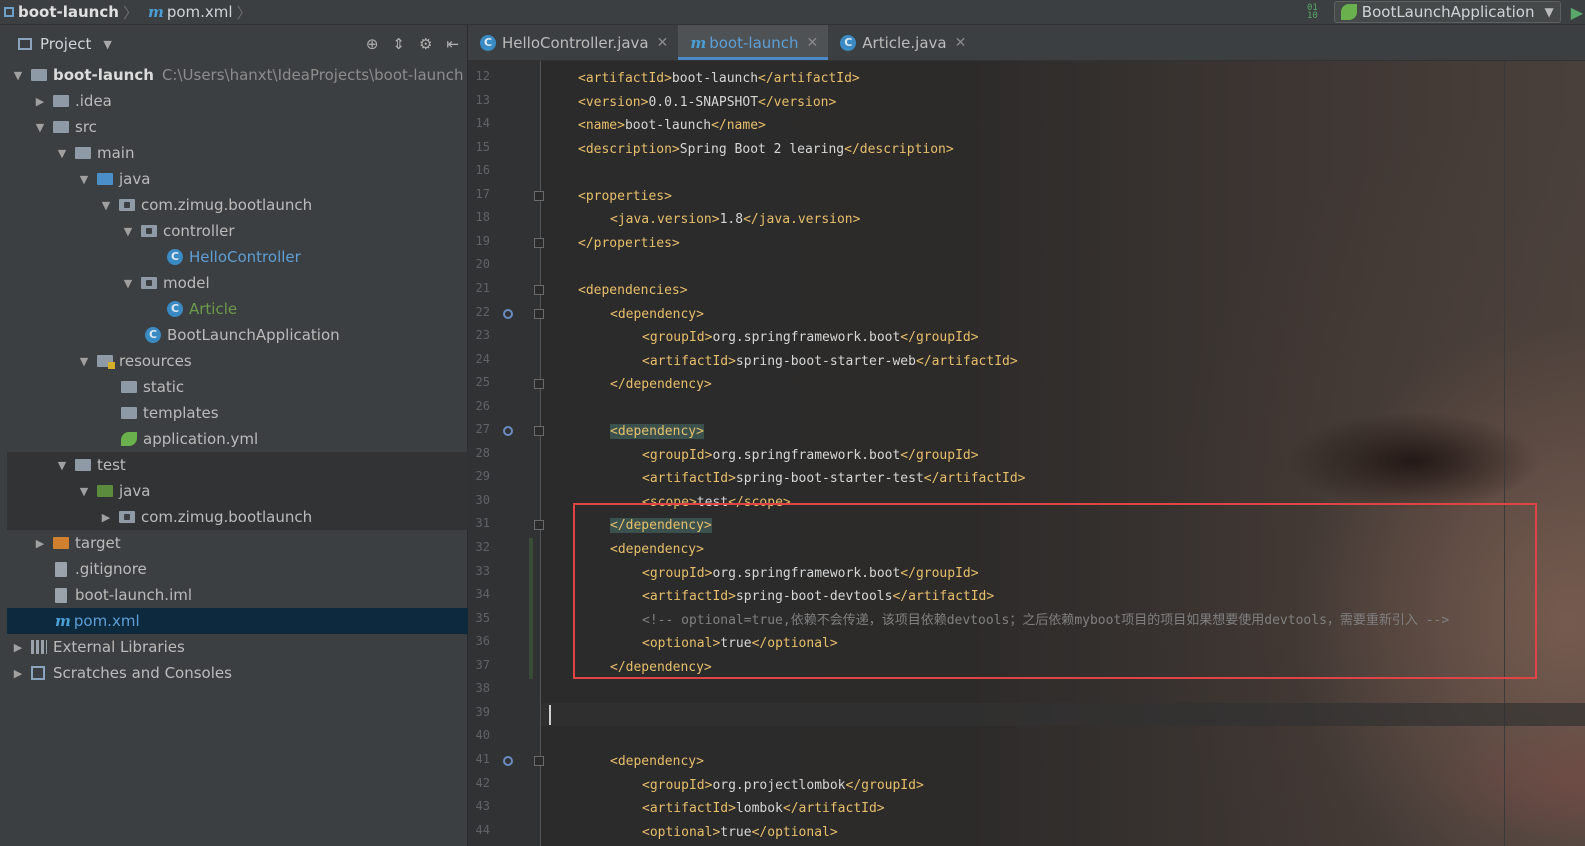 Image resolution: width=1585 pixels, height=846 pixels. I want to click on spring-boot-class-icon: C, so click(153, 335).